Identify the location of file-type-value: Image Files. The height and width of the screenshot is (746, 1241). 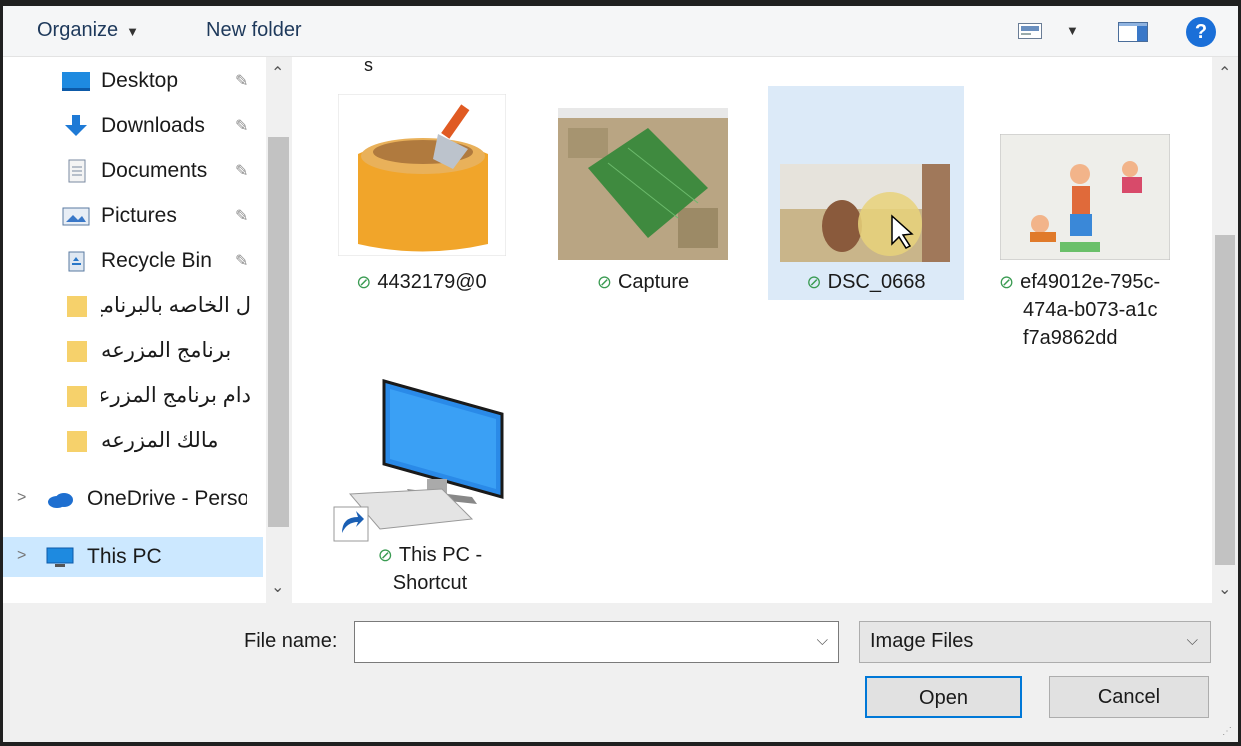
(922, 641).